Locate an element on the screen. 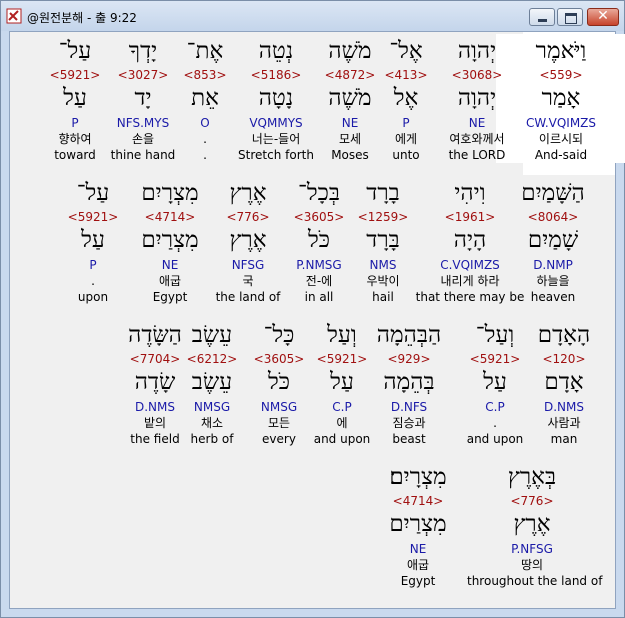 This screenshot has height=618, width=625. lemma-word: אֶרֶץ is located at coordinates (532, 524).